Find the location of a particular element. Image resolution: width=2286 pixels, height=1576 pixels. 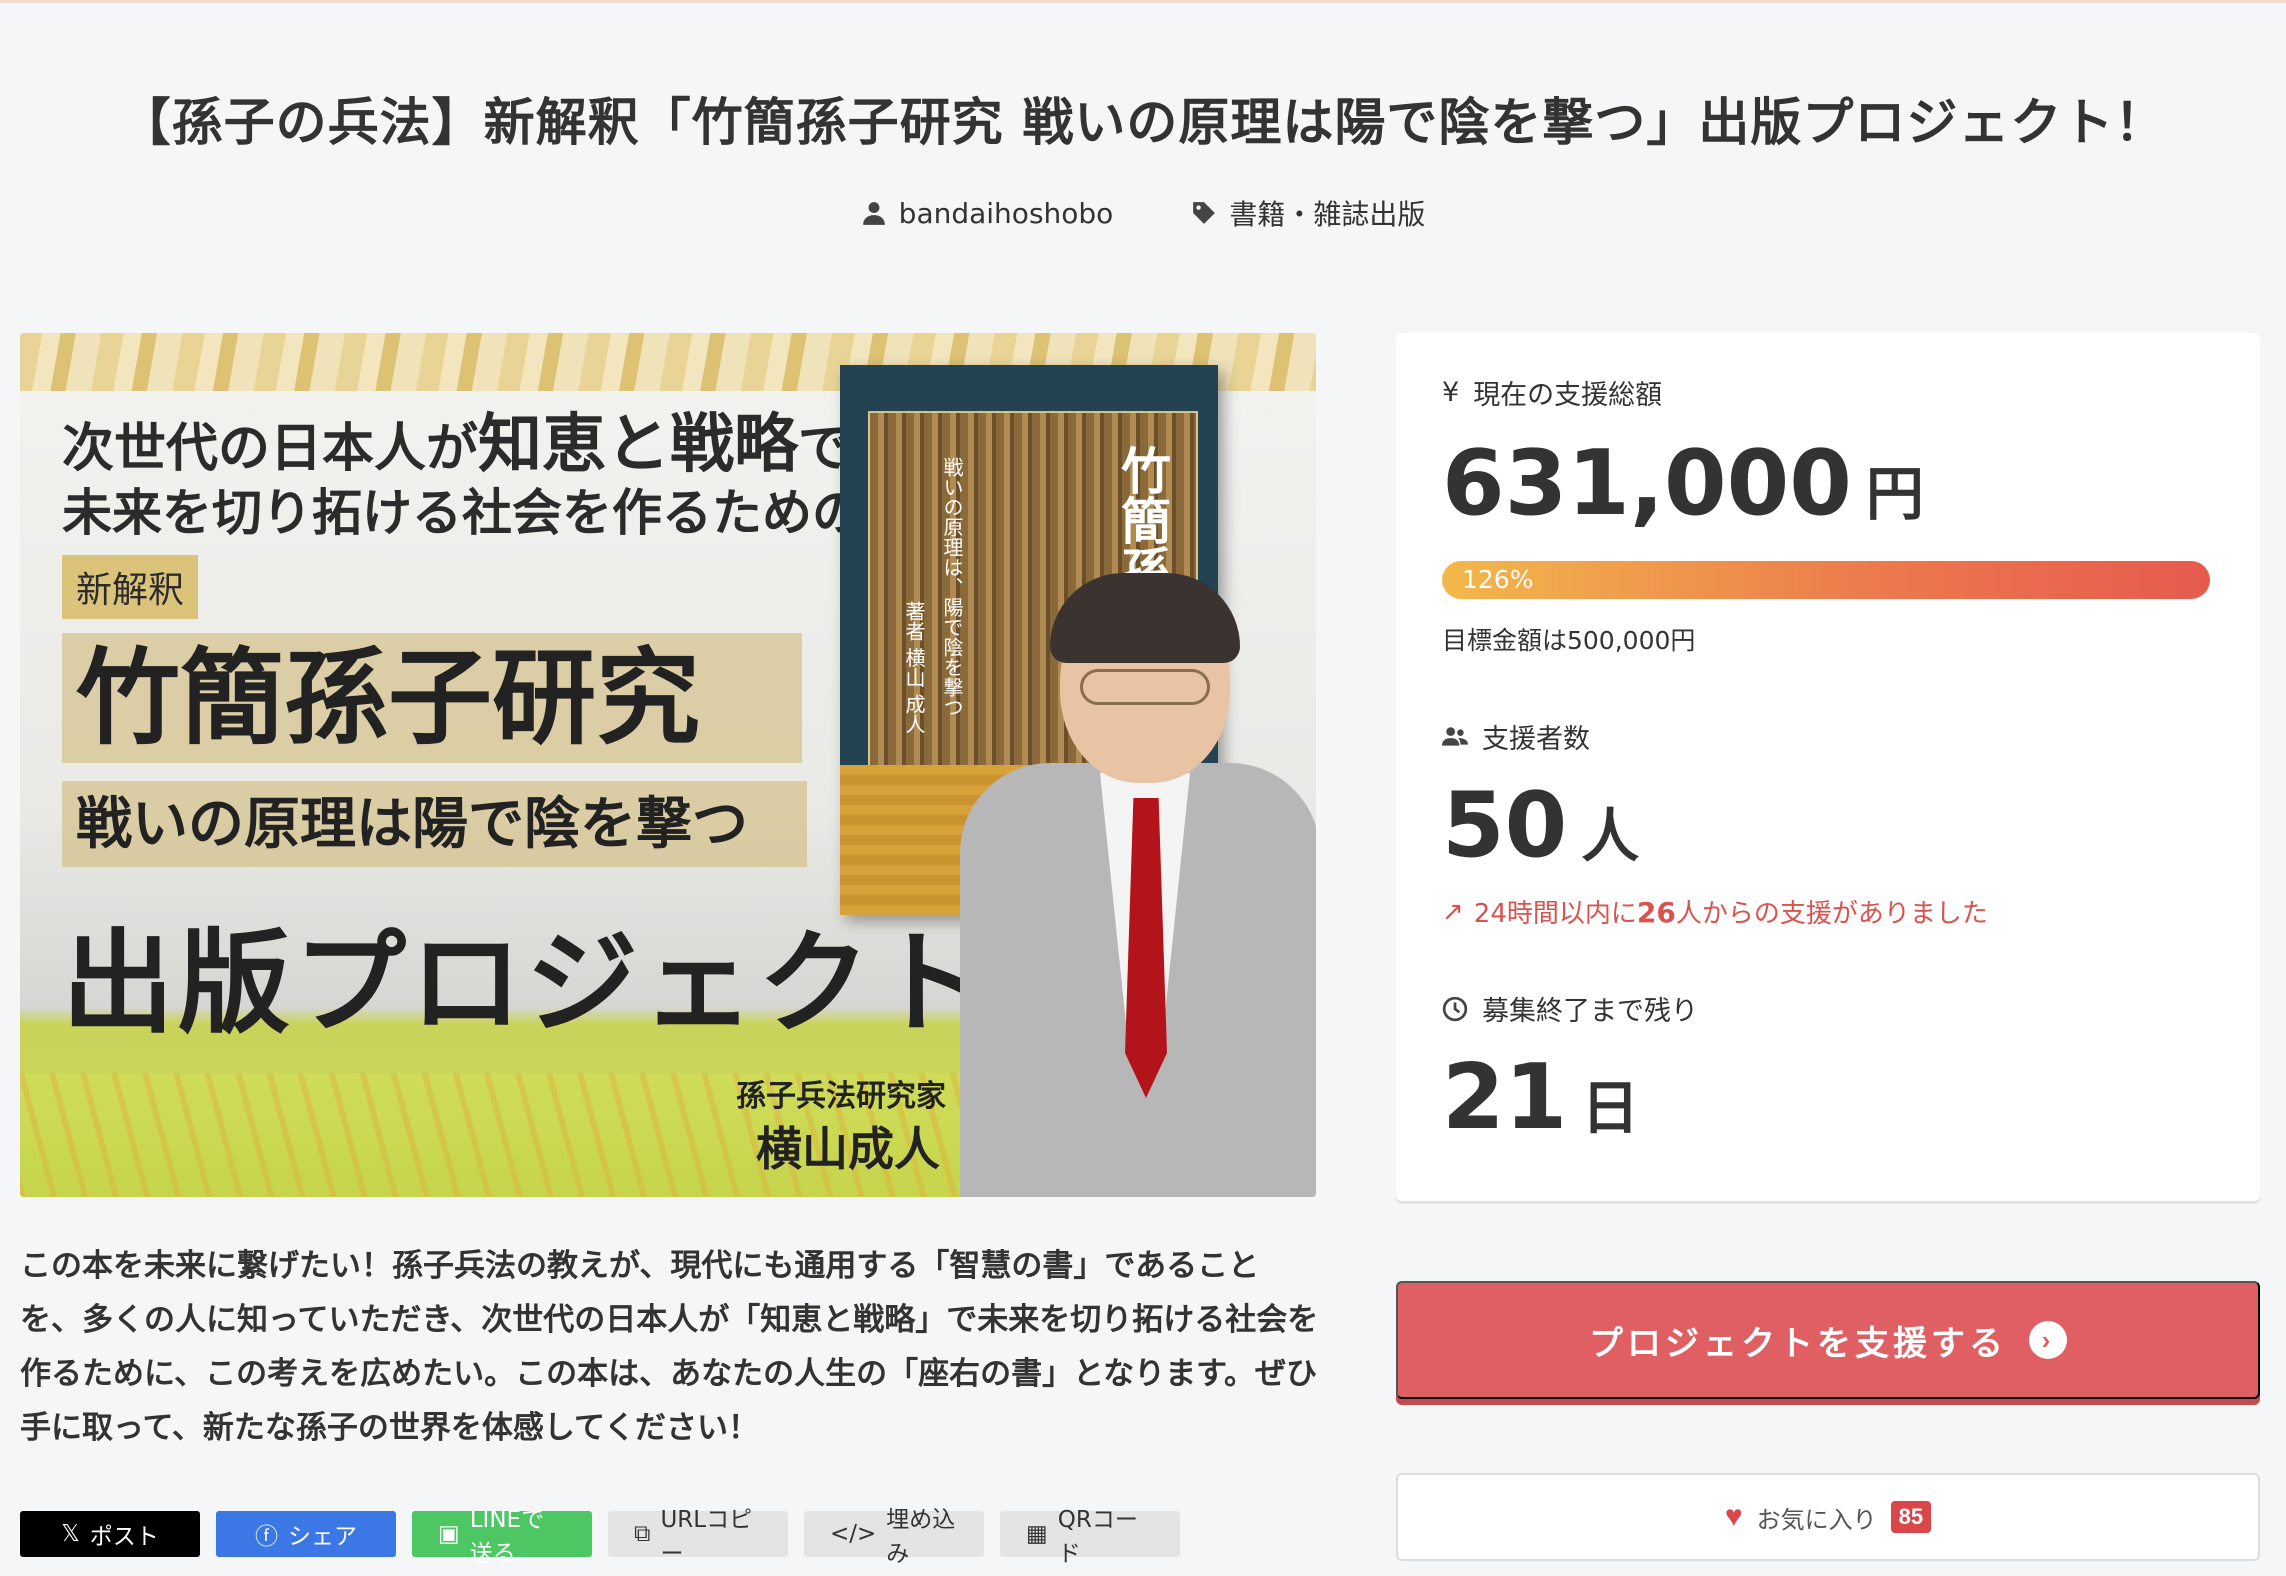

progress-text: 126% is located at coordinates (1498, 579).